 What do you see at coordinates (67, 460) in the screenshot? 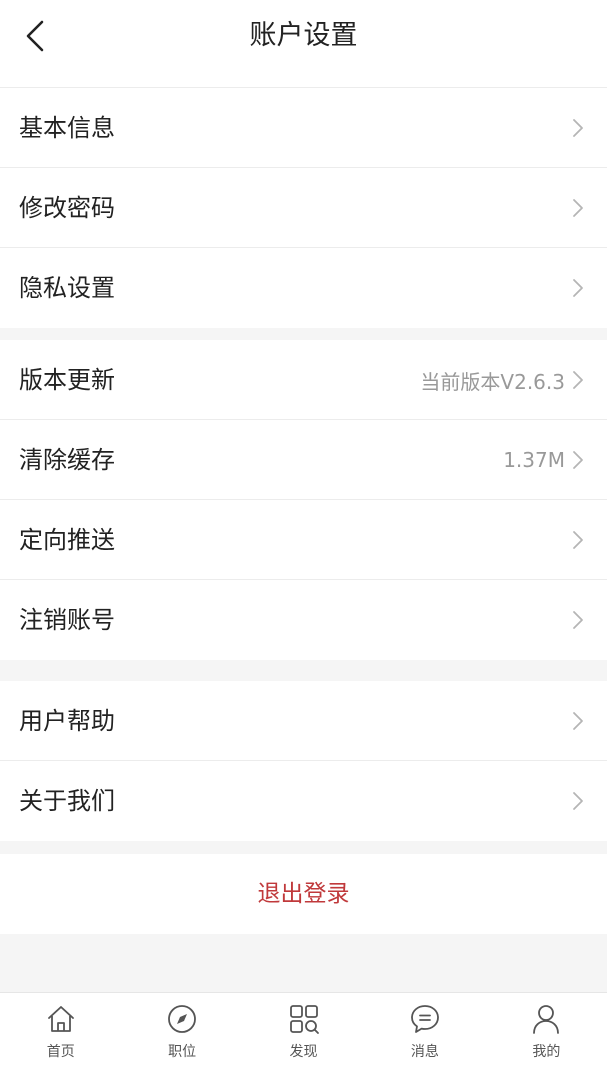
I see `row-label: 清除缓存` at bounding box center [67, 460].